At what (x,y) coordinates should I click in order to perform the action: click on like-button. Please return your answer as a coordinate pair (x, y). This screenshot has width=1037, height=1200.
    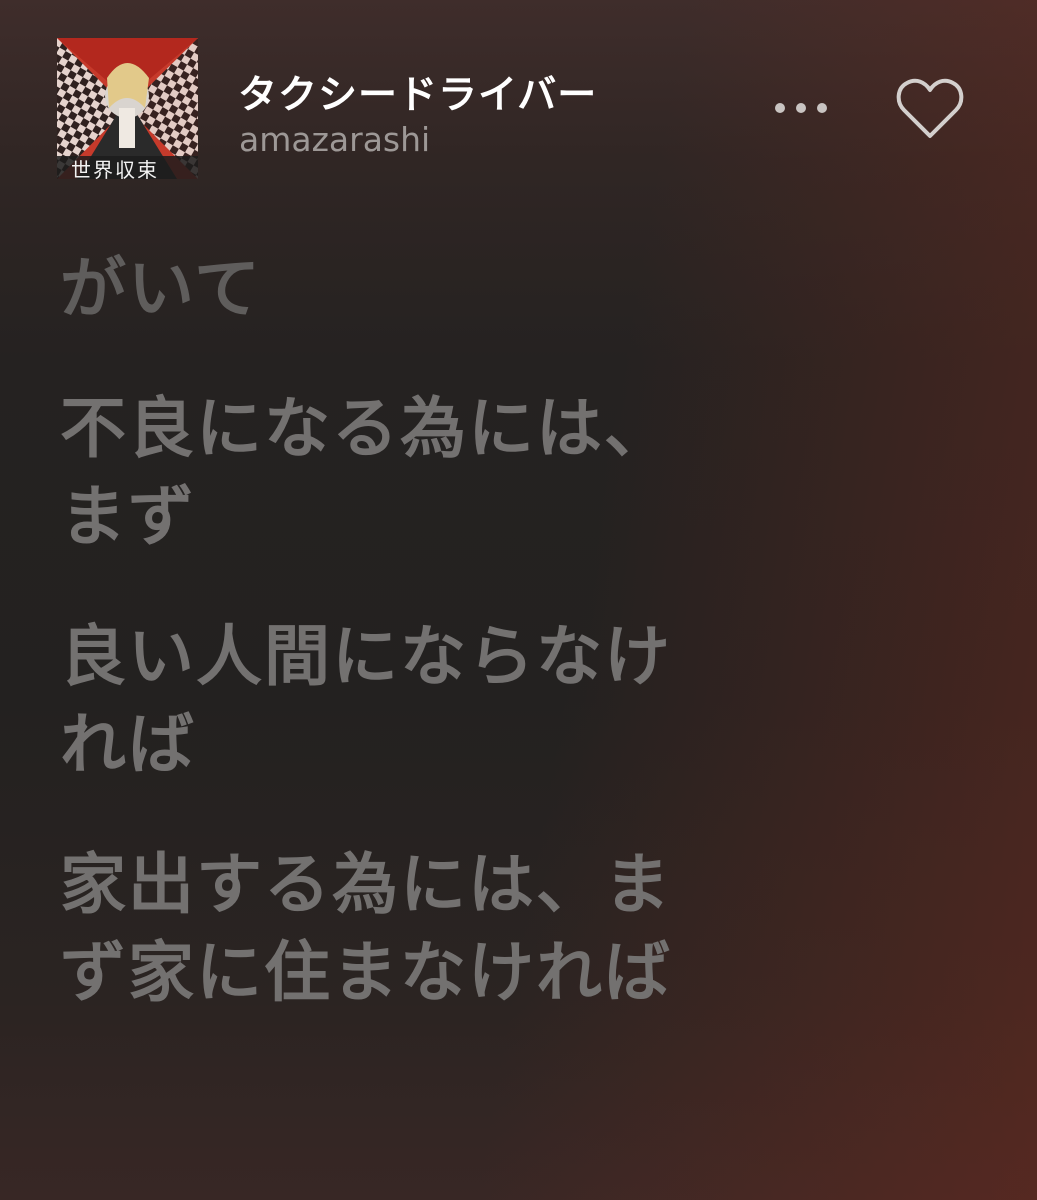
    Looking at the image, I should click on (930, 109).